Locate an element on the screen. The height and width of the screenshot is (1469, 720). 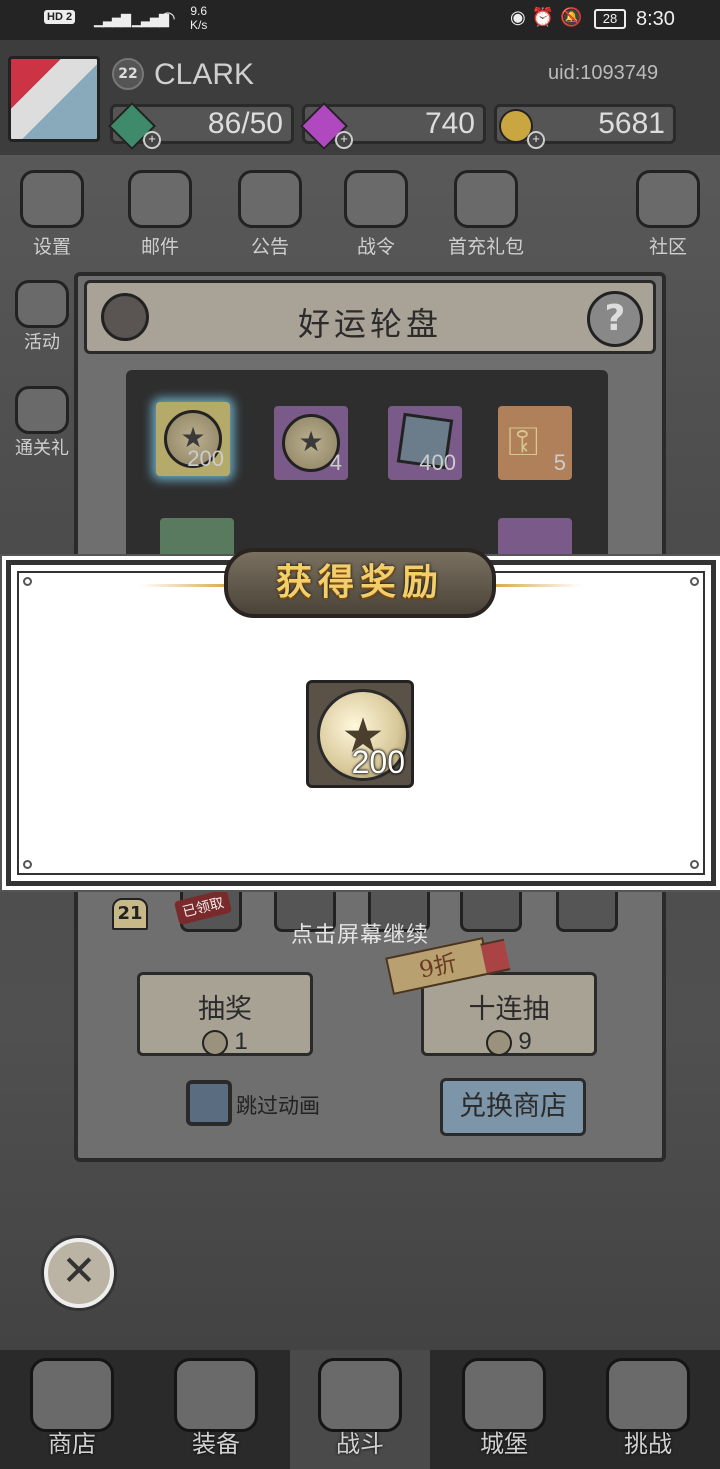
draw-label: 抽奖 is located at coordinates (225, 1009).